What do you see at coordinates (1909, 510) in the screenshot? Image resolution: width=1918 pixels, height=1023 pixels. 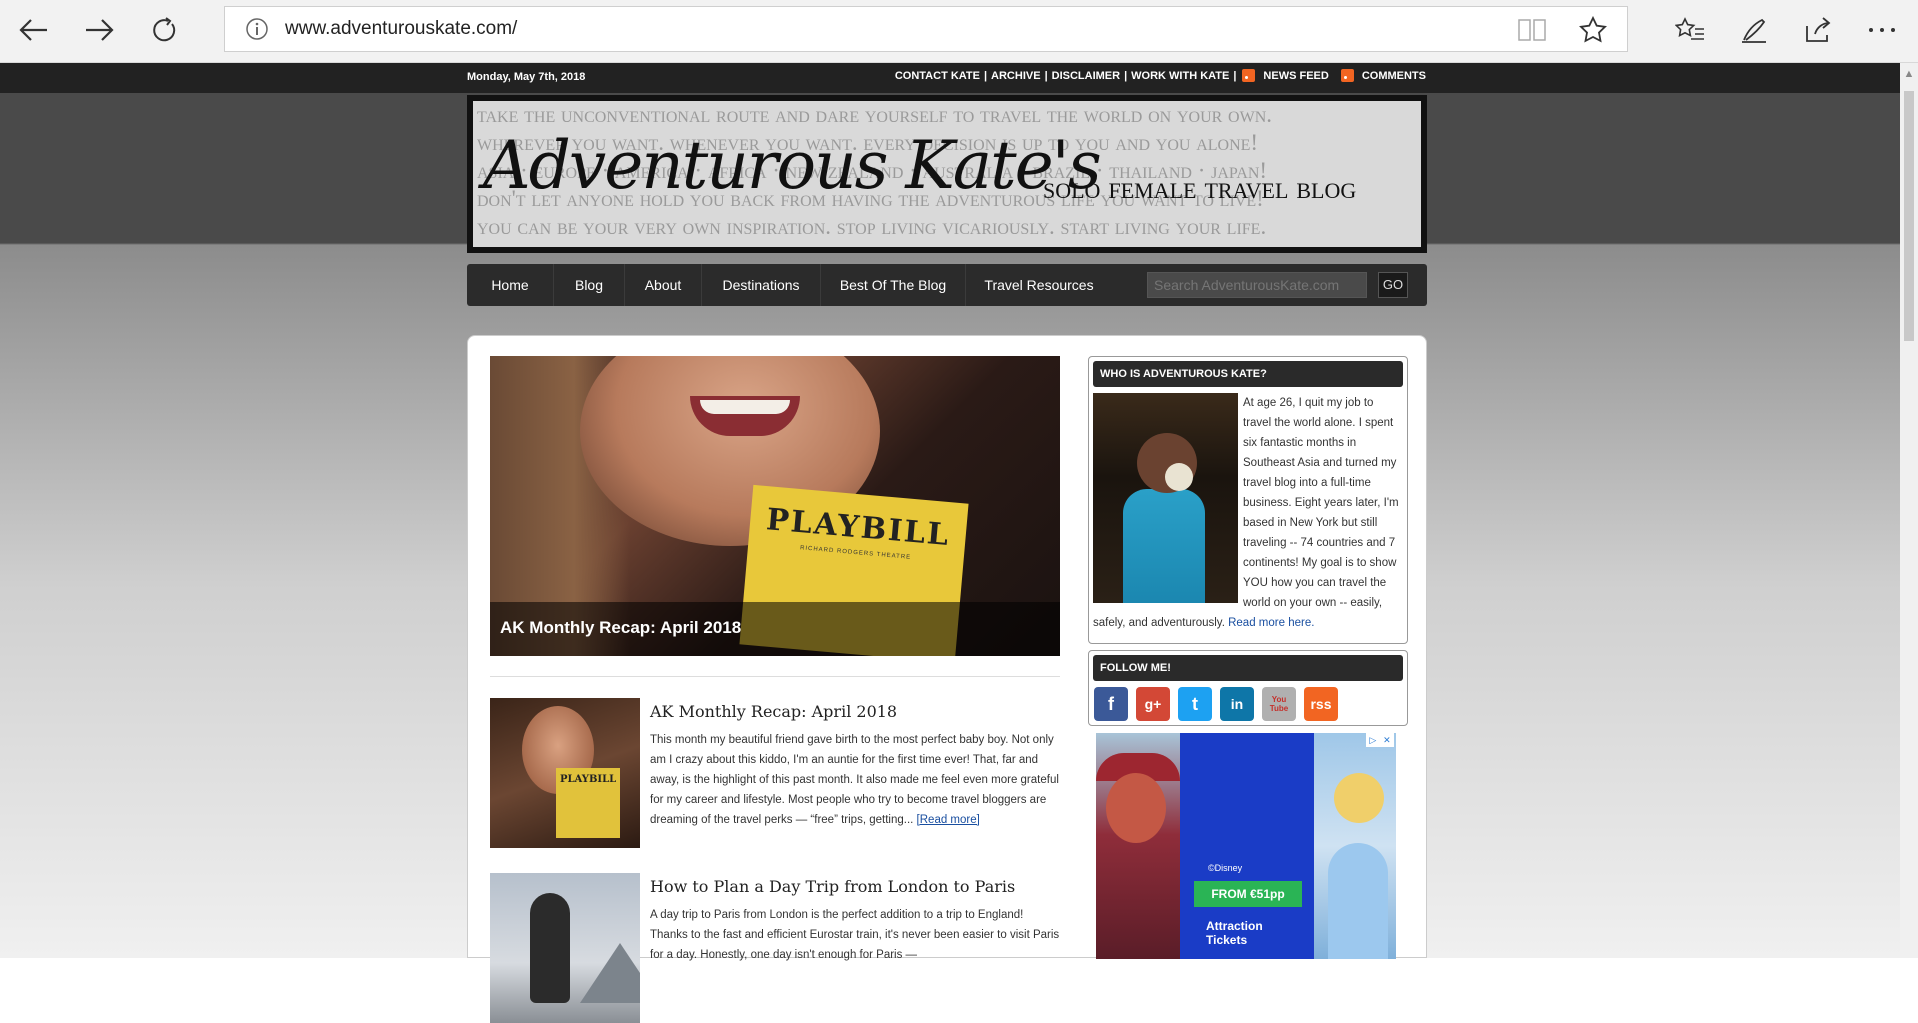 I see `page-scrollbar: ▲` at bounding box center [1909, 510].